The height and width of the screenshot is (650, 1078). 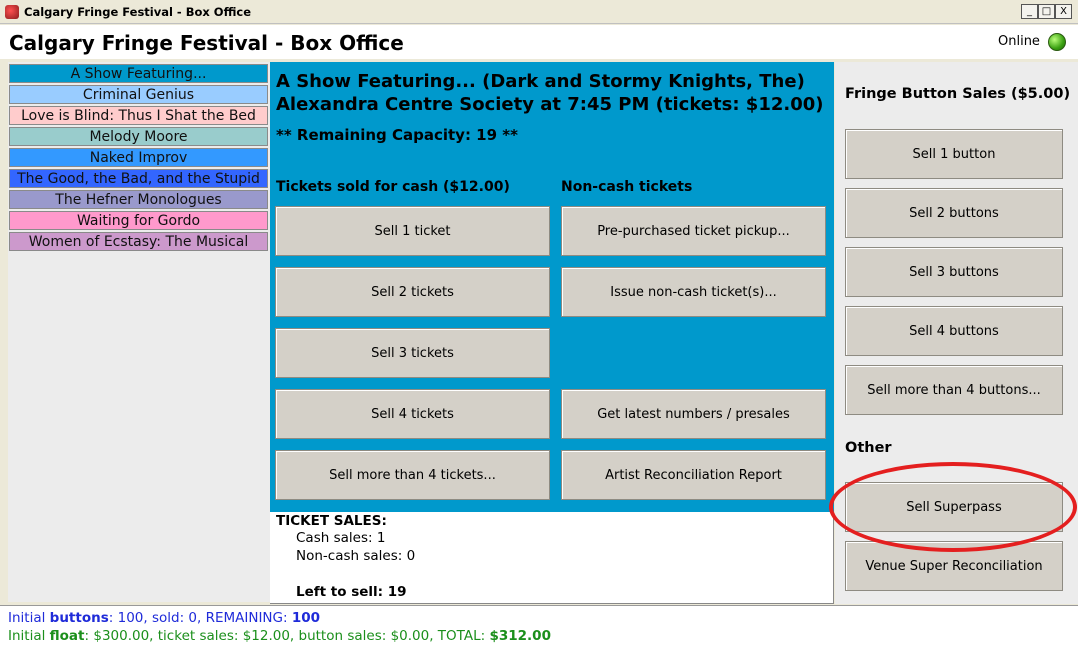 I want to click on show-item: Naked Improv, so click(x=138, y=157).